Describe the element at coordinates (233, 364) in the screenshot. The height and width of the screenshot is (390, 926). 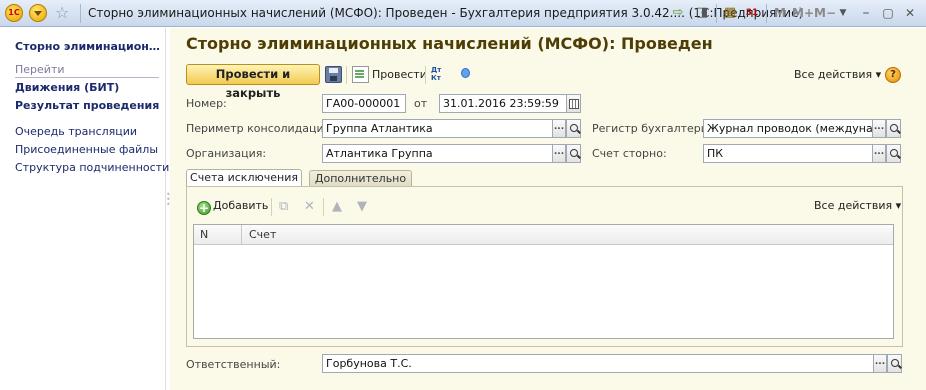
I see `responsible-label: Ответственный:` at that location.